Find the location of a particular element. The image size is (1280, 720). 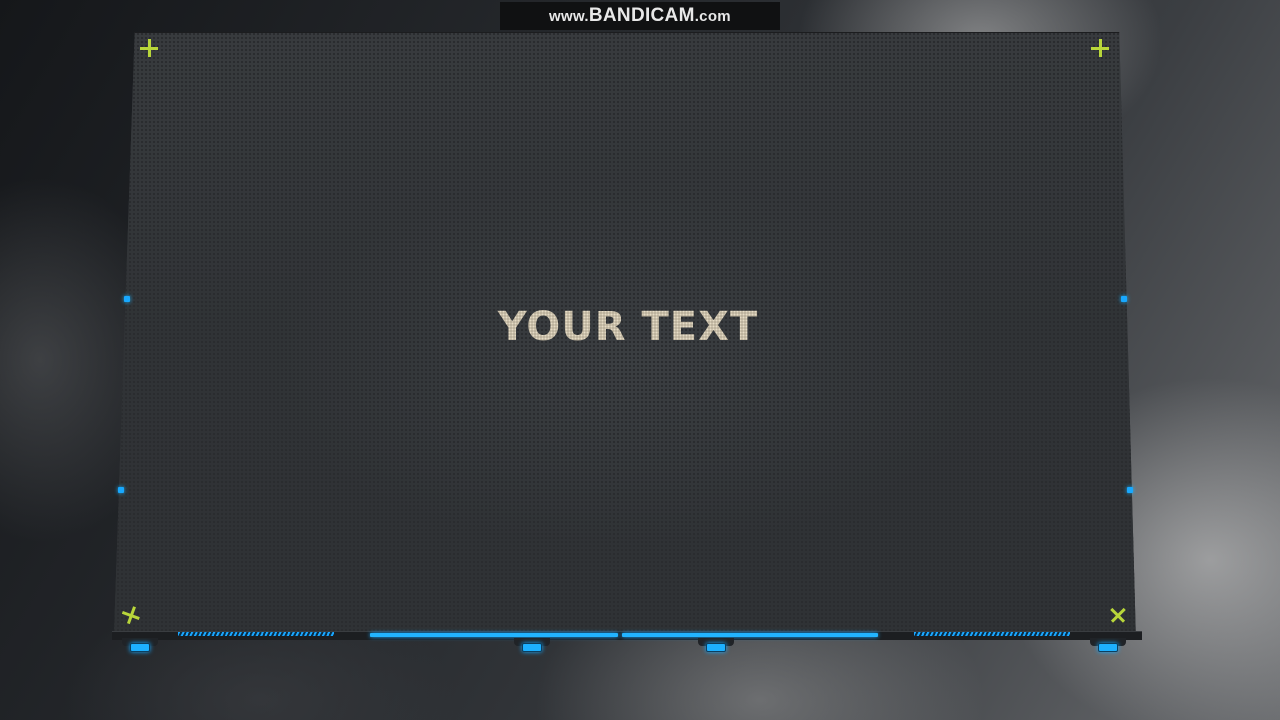

panel-title: YOUR TEXT is located at coordinates (628, 327).